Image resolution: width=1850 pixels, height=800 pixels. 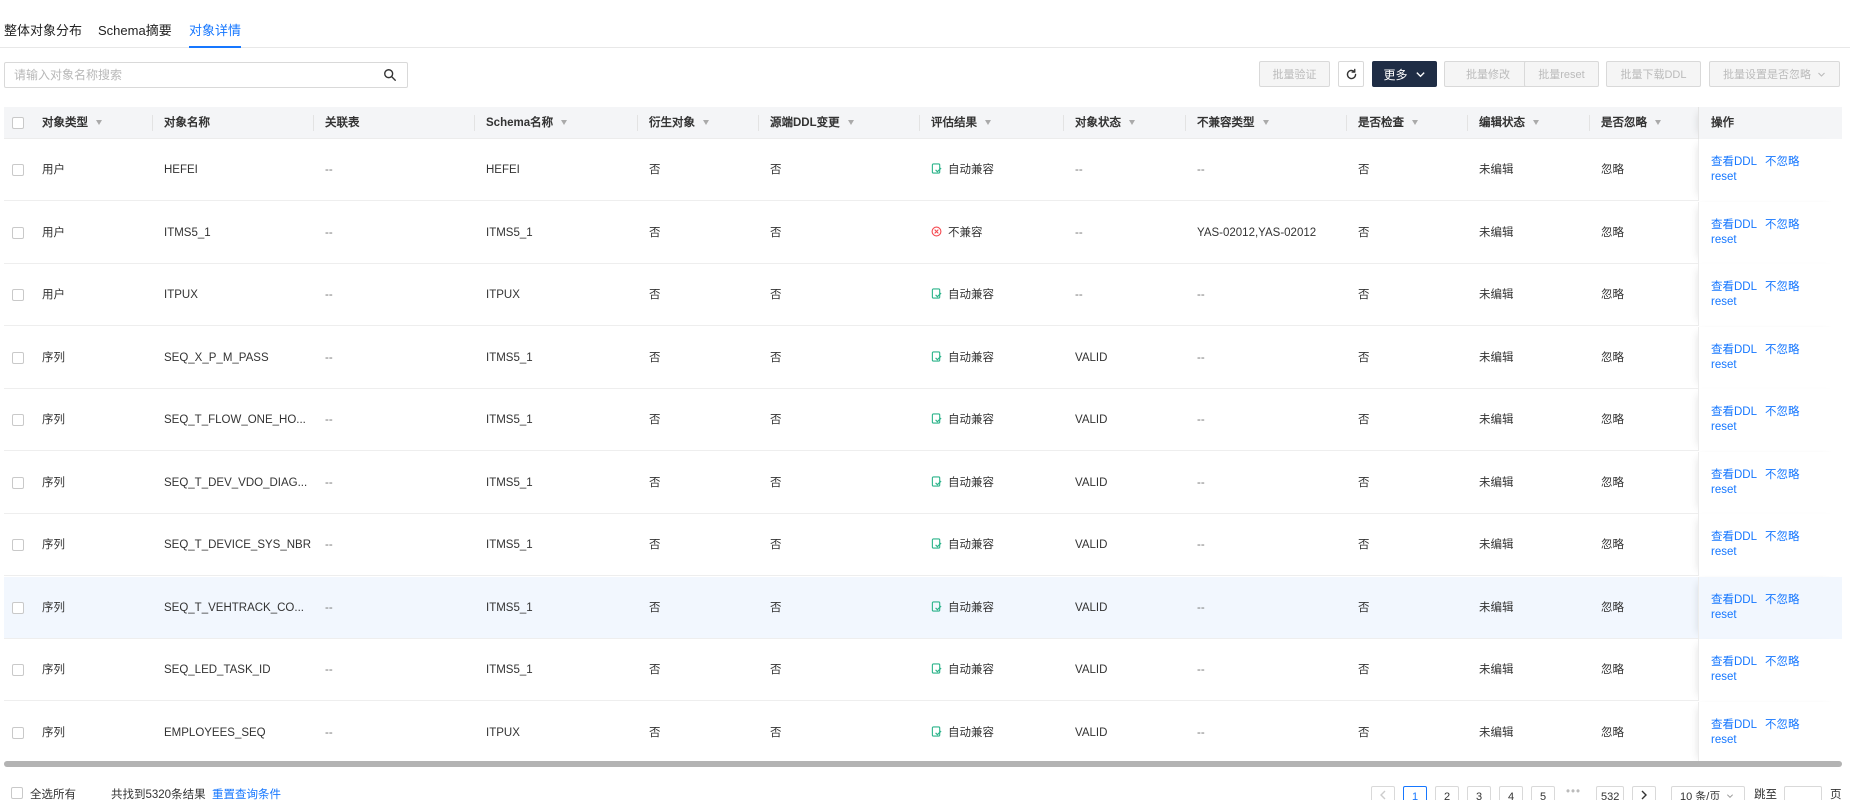 What do you see at coordinates (1351, 74) in the screenshot?
I see `refresh-button` at bounding box center [1351, 74].